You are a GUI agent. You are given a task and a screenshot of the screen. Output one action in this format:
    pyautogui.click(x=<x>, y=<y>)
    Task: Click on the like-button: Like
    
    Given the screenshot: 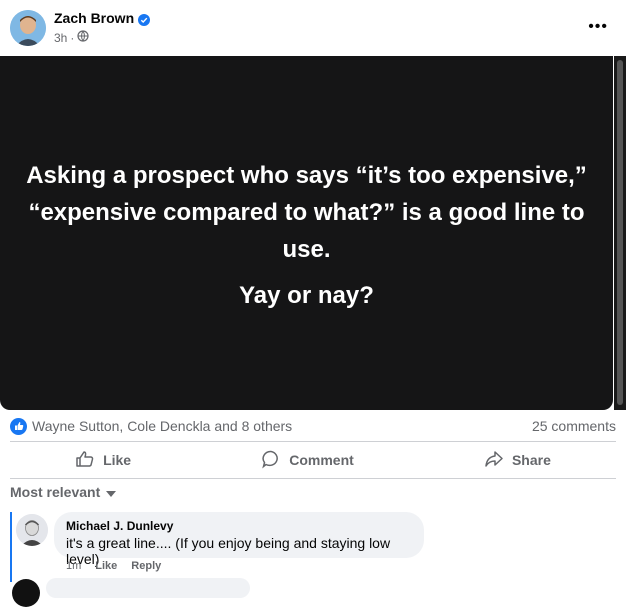 What is the action you would take?
    pyautogui.click(x=103, y=460)
    